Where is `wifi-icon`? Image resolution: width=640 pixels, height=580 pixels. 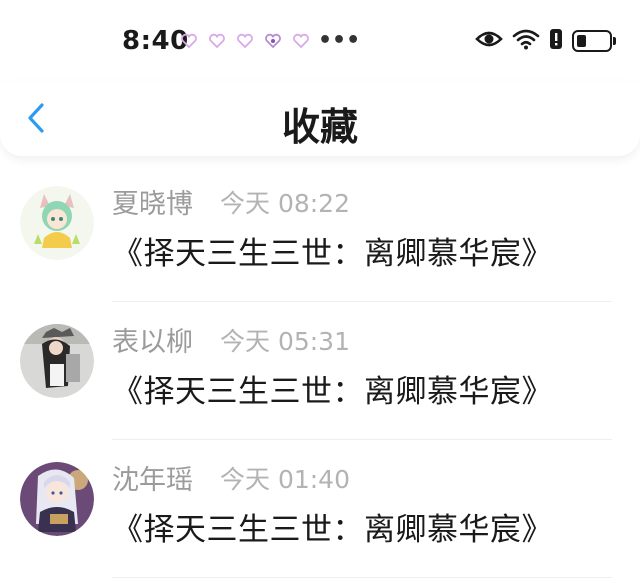
wifi-icon is located at coordinates (526, 41).